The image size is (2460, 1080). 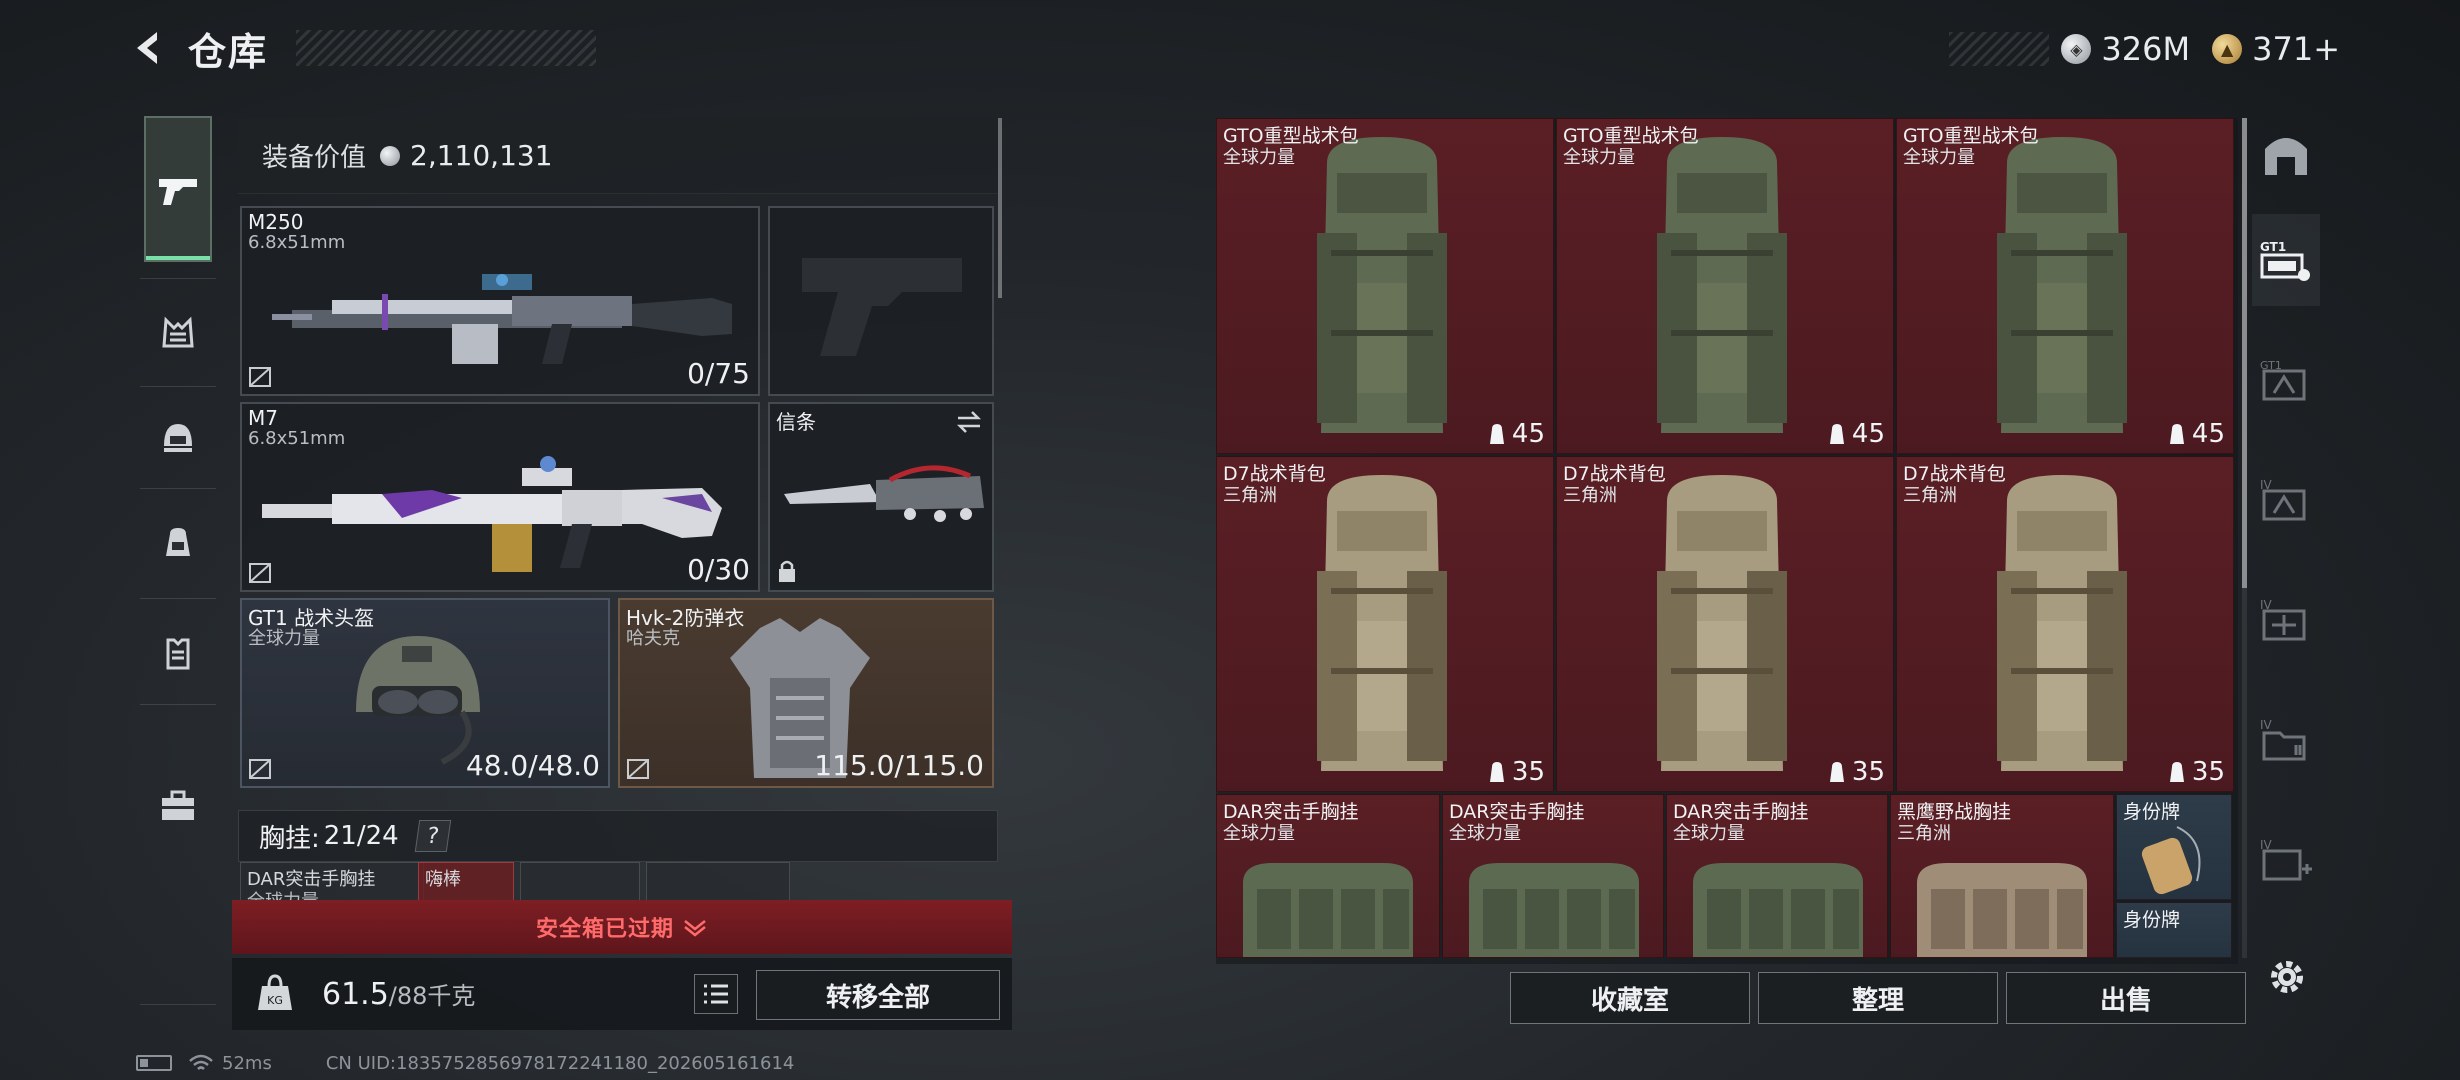 What do you see at coordinates (2002, 876) in the screenshot?
I see `storage-item: 黑鹰野战胸挂 三角洲` at bounding box center [2002, 876].